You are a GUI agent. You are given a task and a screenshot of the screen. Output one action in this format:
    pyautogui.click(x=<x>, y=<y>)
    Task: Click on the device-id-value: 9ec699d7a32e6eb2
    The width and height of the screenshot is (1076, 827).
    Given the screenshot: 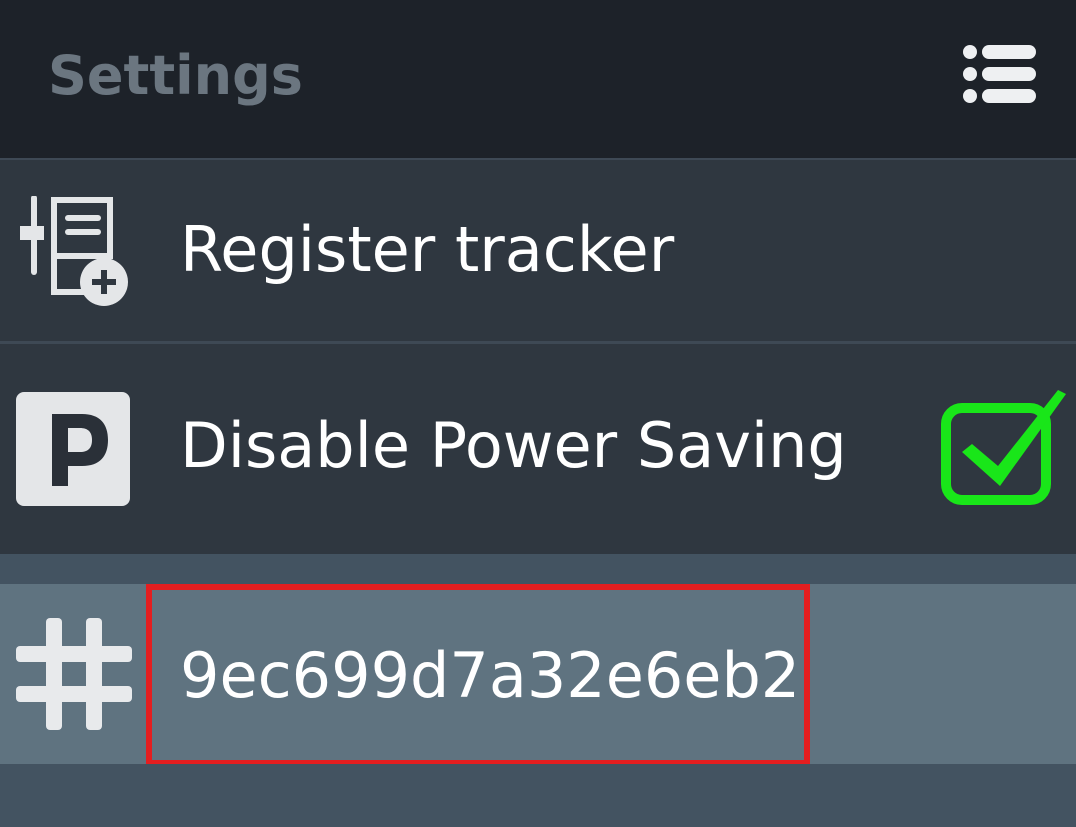 What is the action you would take?
    pyautogui.click(x=490, y=675)
    